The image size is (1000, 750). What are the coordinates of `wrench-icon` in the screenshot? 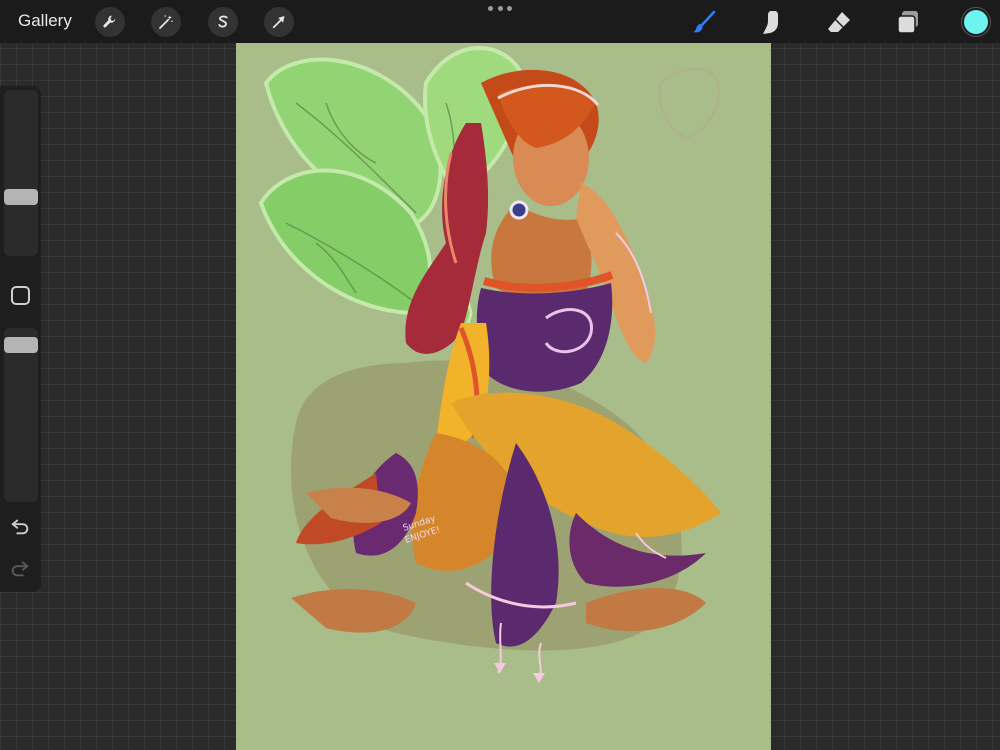 It's located at (109, 21).